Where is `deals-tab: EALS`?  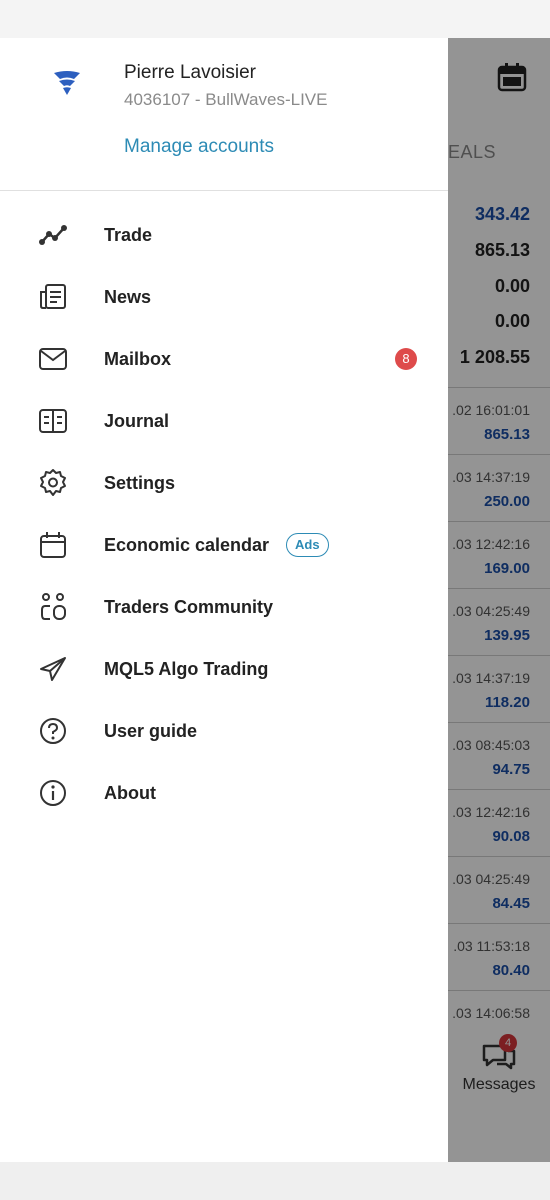 deals-tab: EALS is located at coordinates (472, 152).